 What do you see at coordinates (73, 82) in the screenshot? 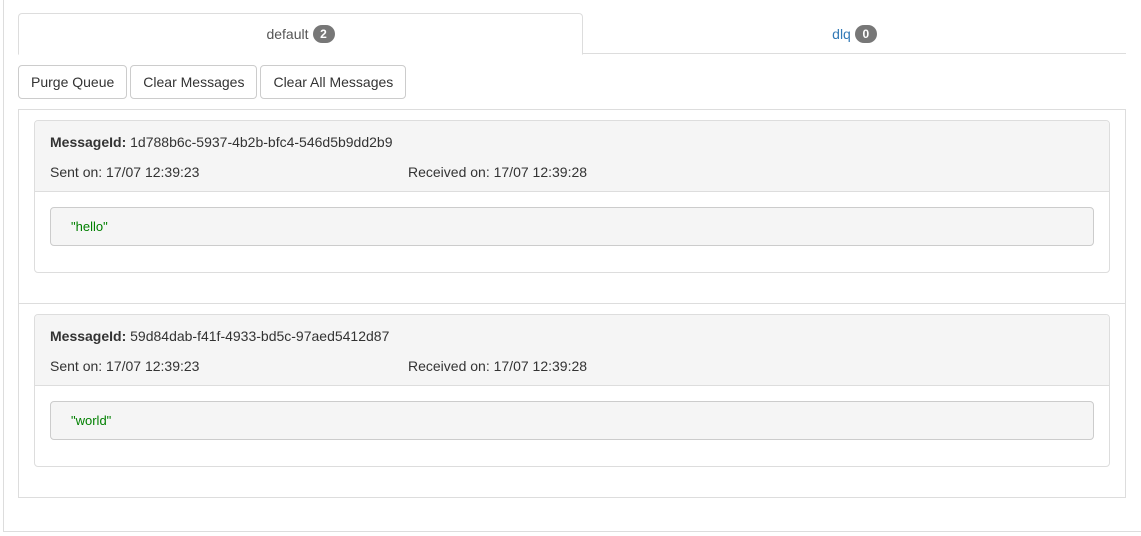
I see `purge-queue-button: Purge Queue` at bounding box center [73, 82].